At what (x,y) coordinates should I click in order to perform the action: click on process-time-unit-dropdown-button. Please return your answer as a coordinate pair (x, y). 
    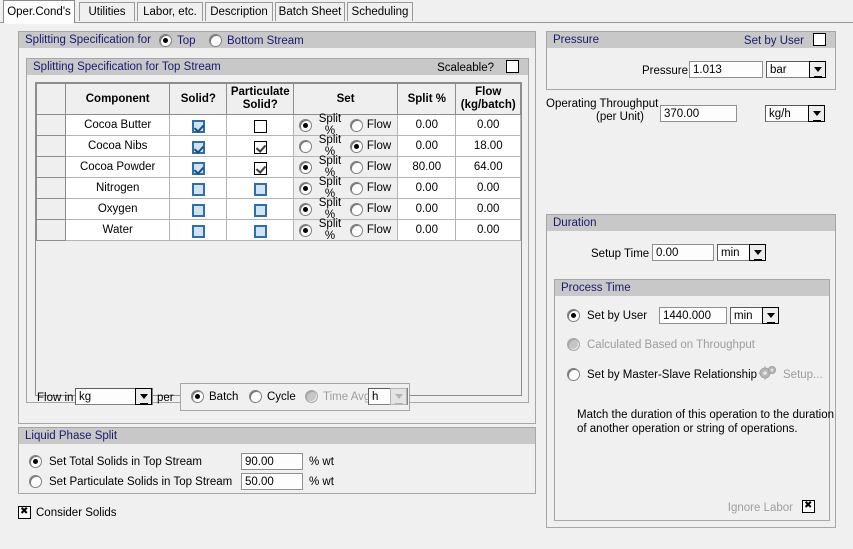
    Looking at the image, I should click on (770, 315).